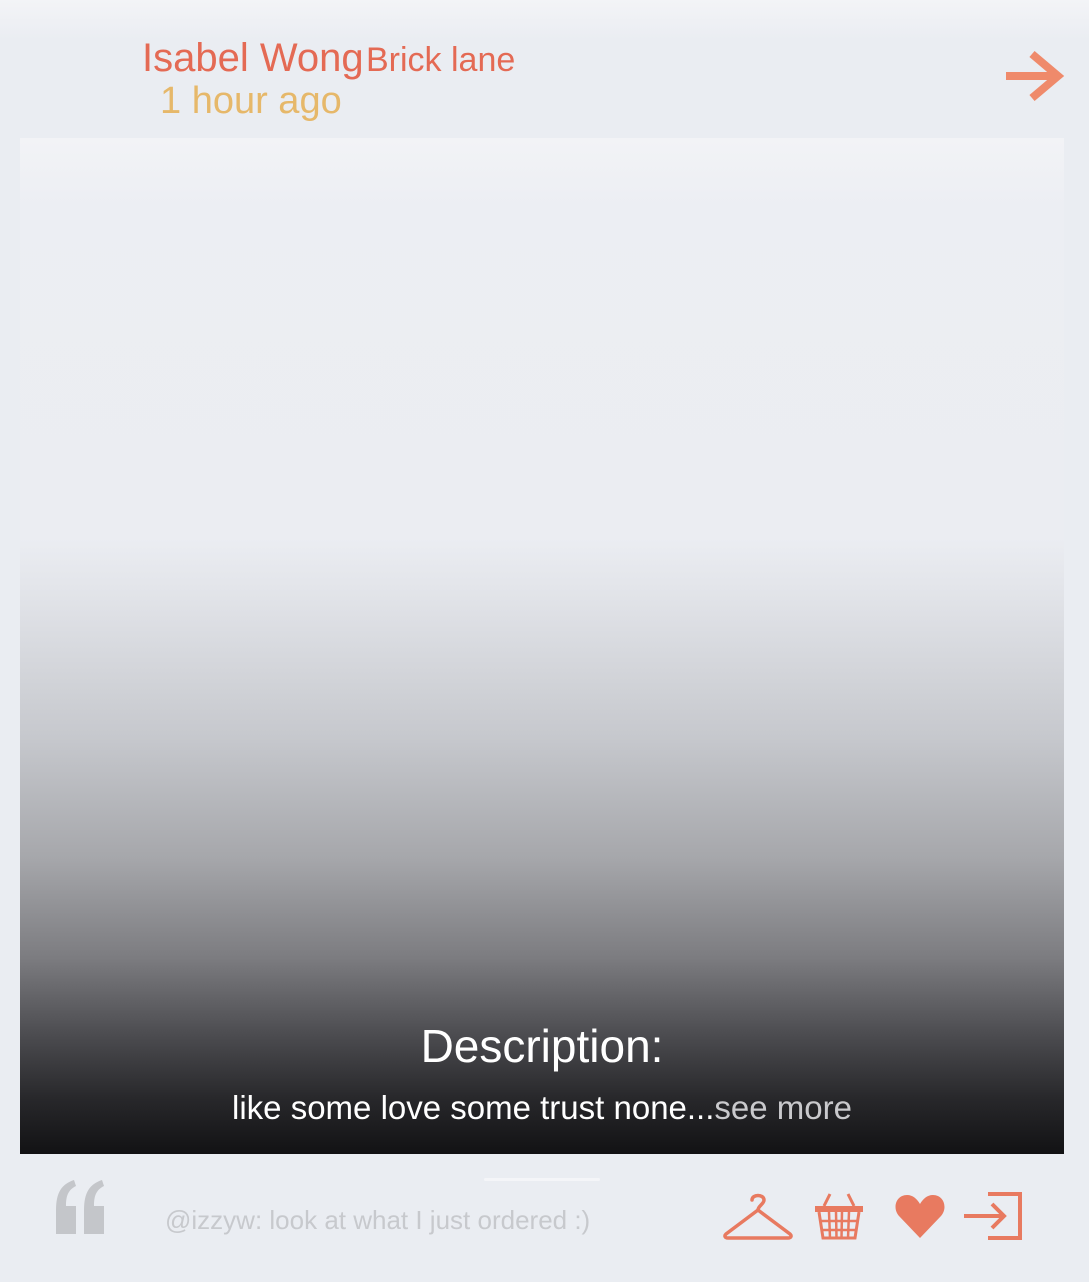 Image resolution: width=1089 pixels, height=1282 pixels. What do you see at coordinates (253, 58) in the screenshot?
I see `user-name-link: Isabel Wong` at bounding box center [253, 58].